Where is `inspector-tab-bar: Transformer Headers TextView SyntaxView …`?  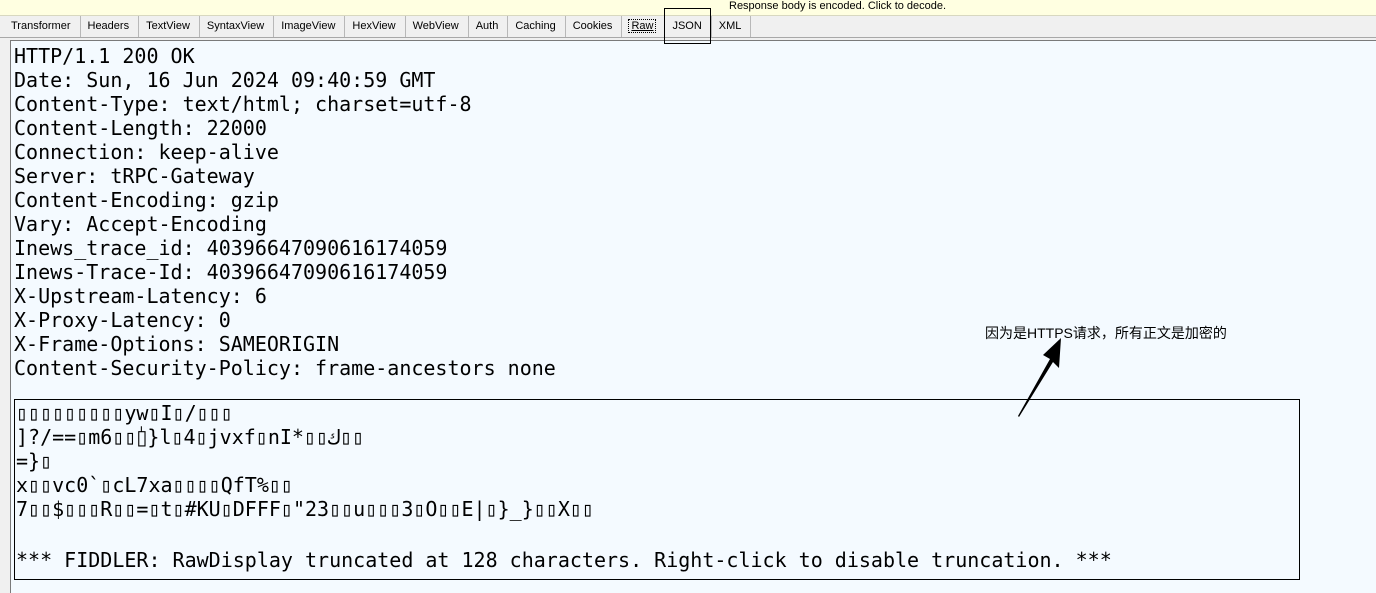 inspector-tab-bar: Transformer Headers TextView SyntaxView … is located at coordinates (688, 27).